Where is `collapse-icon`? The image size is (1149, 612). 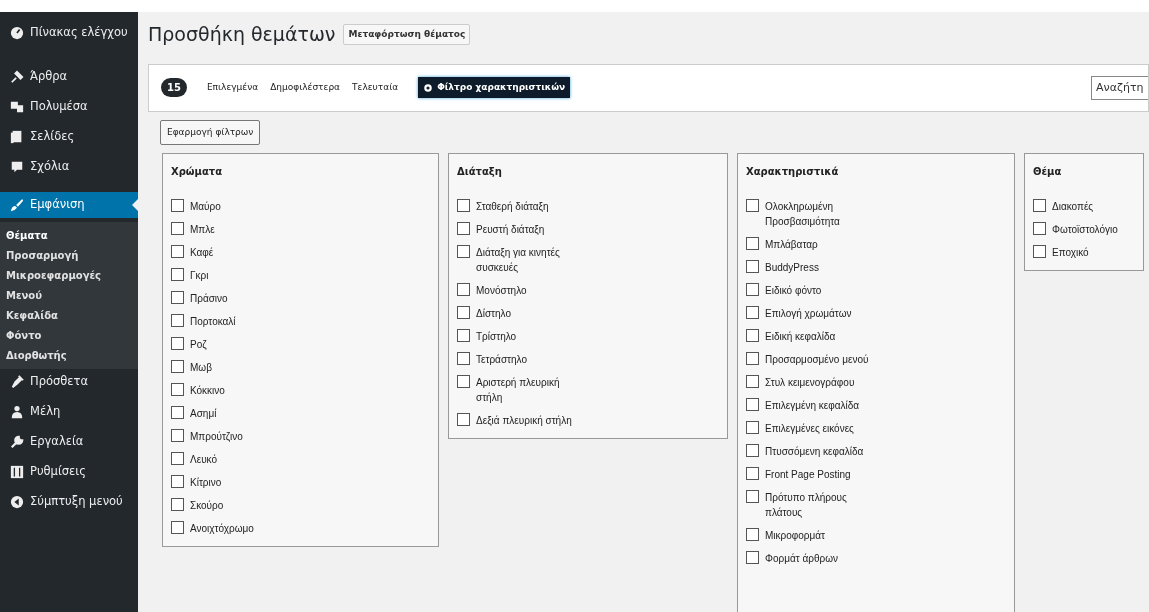 collapse-icon is located at coordinates (17, 502).